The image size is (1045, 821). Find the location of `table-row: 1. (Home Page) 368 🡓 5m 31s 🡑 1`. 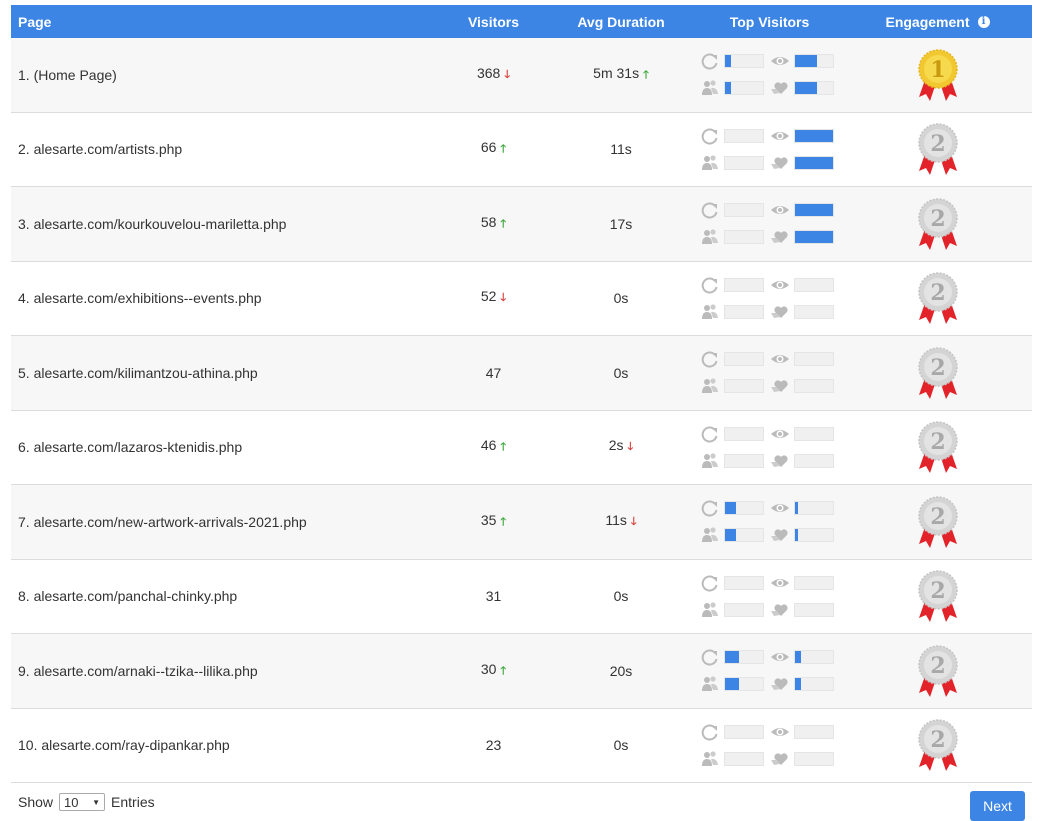

table-row: 1. (Home Page) 368 🡓 5m 31s 🡑 1 is located at coordinates (521, 75).